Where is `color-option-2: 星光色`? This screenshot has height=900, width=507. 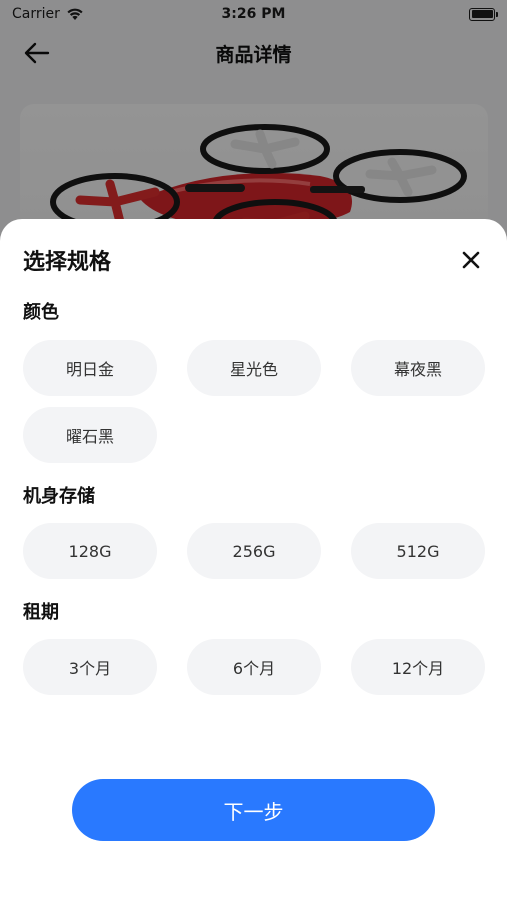
color-option-2: 星光色 is located at coordinates (254, 368).